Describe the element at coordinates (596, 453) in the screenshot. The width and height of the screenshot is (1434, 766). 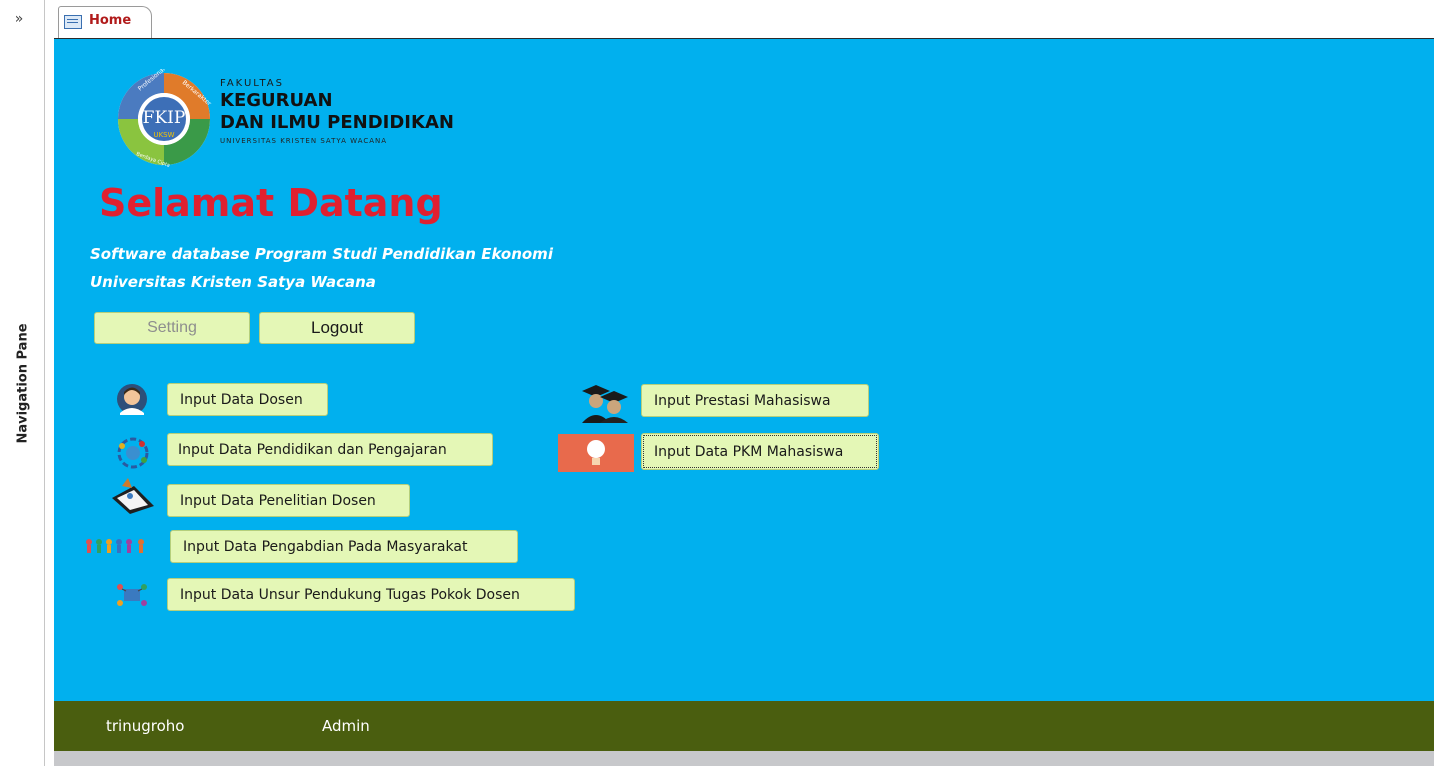
I see `lightbulb-icon` at that location.